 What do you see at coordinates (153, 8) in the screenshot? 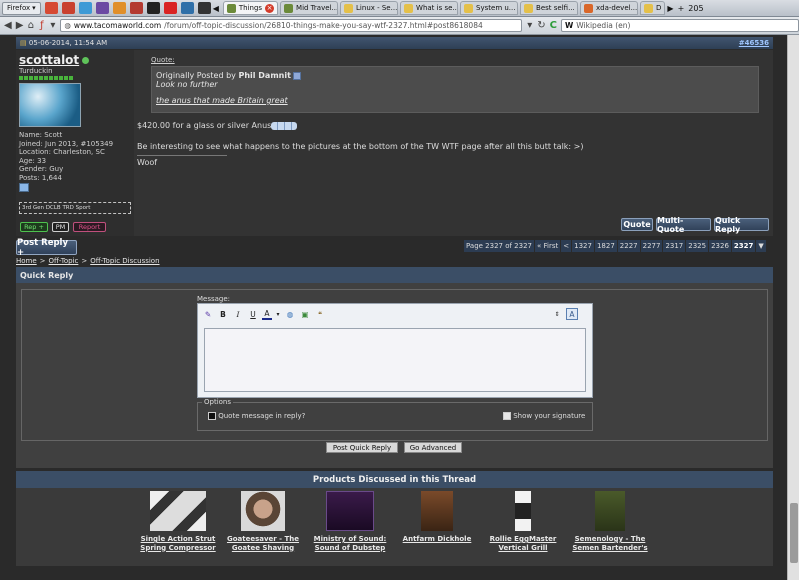
I see `terminal-icon` at bounding box center [153, 8].